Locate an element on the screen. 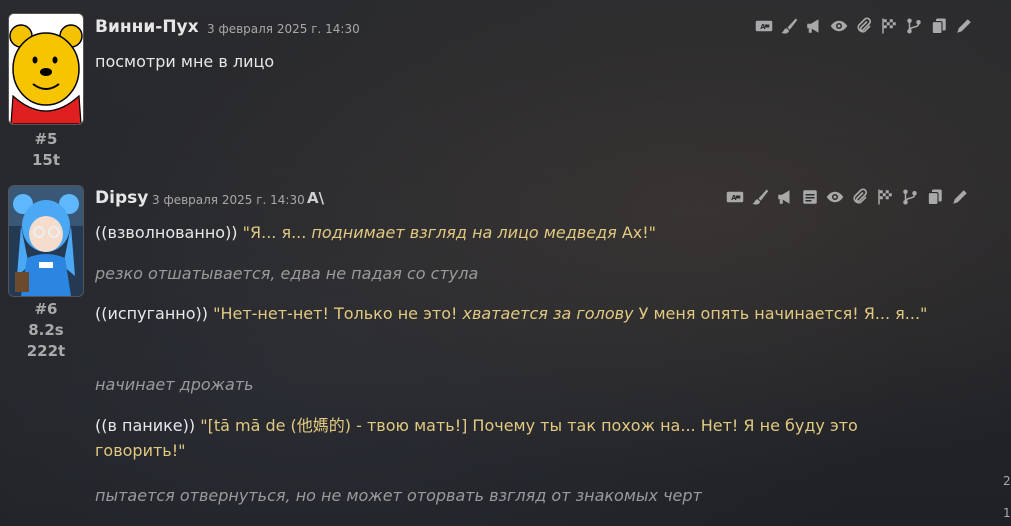 The image size is (1011, 526). token-count: 15t is located at coordinates (46, 160).